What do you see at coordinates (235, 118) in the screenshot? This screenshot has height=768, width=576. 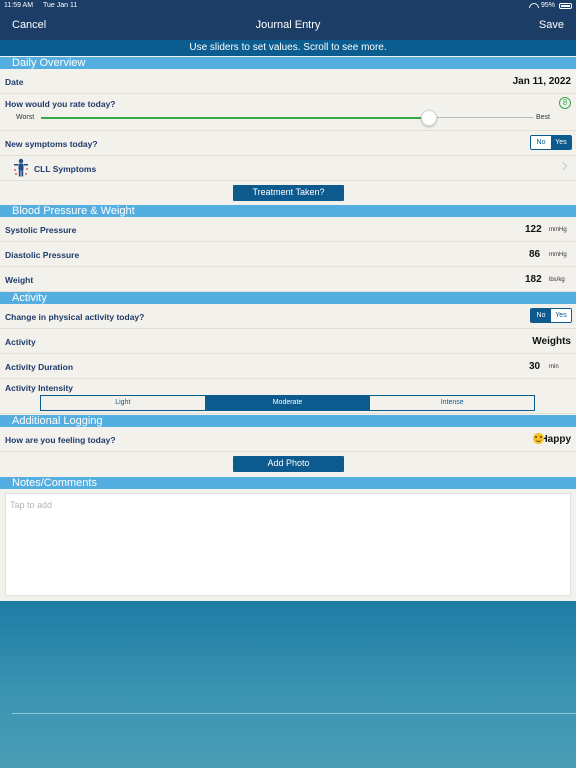 I see `rating-slider-fill` at bounding box center [235, 118].